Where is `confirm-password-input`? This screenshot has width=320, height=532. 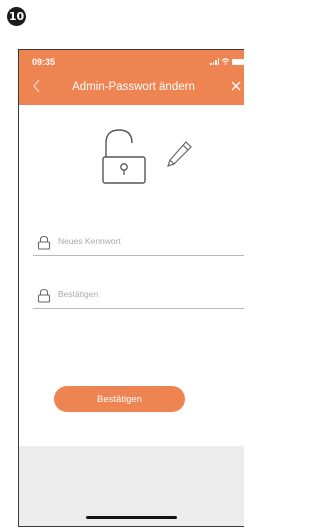
confirm-password-input is located at coordinates (143, 294).